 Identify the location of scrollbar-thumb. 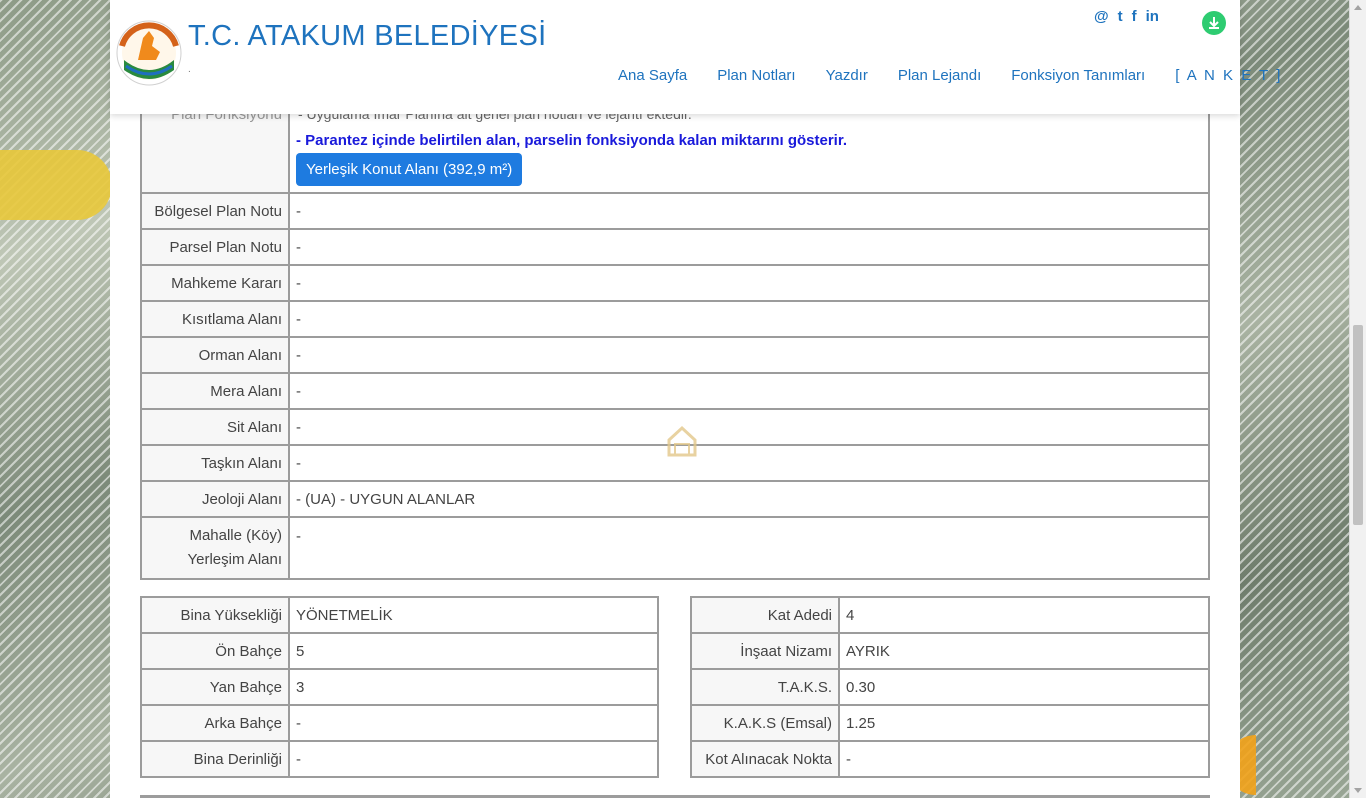
(1358, 425).